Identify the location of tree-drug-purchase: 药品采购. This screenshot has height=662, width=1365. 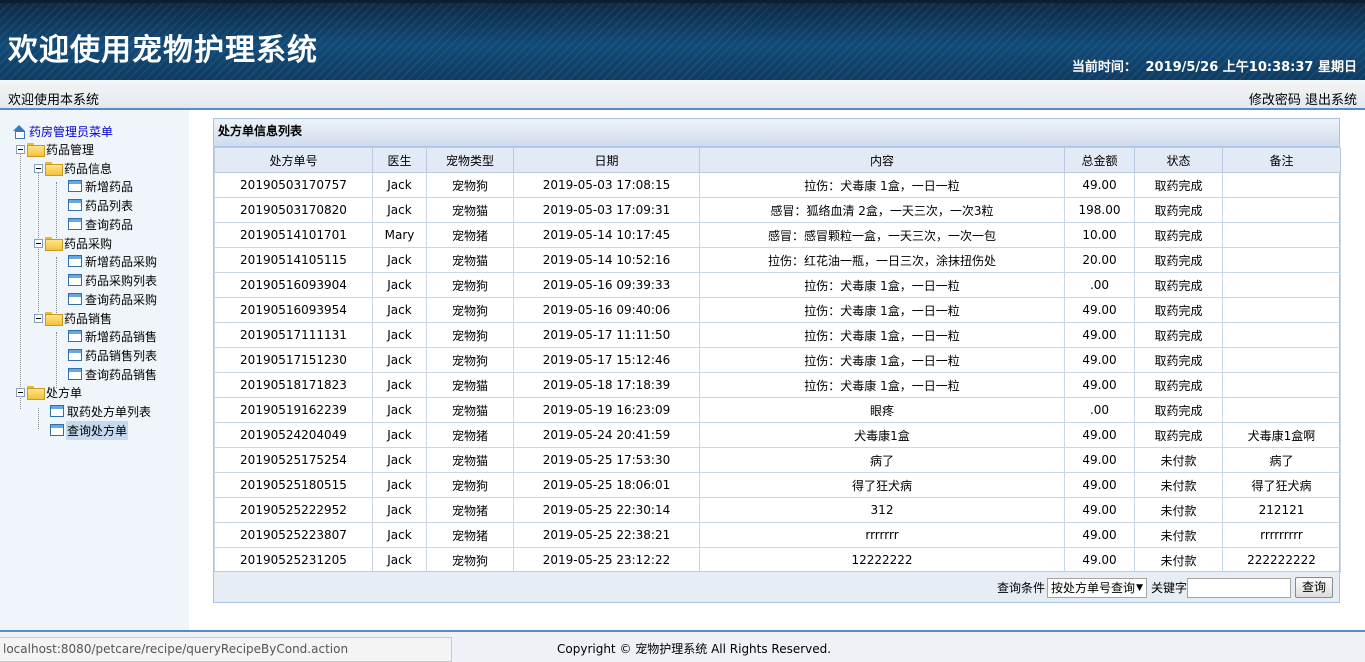
(73, 243).